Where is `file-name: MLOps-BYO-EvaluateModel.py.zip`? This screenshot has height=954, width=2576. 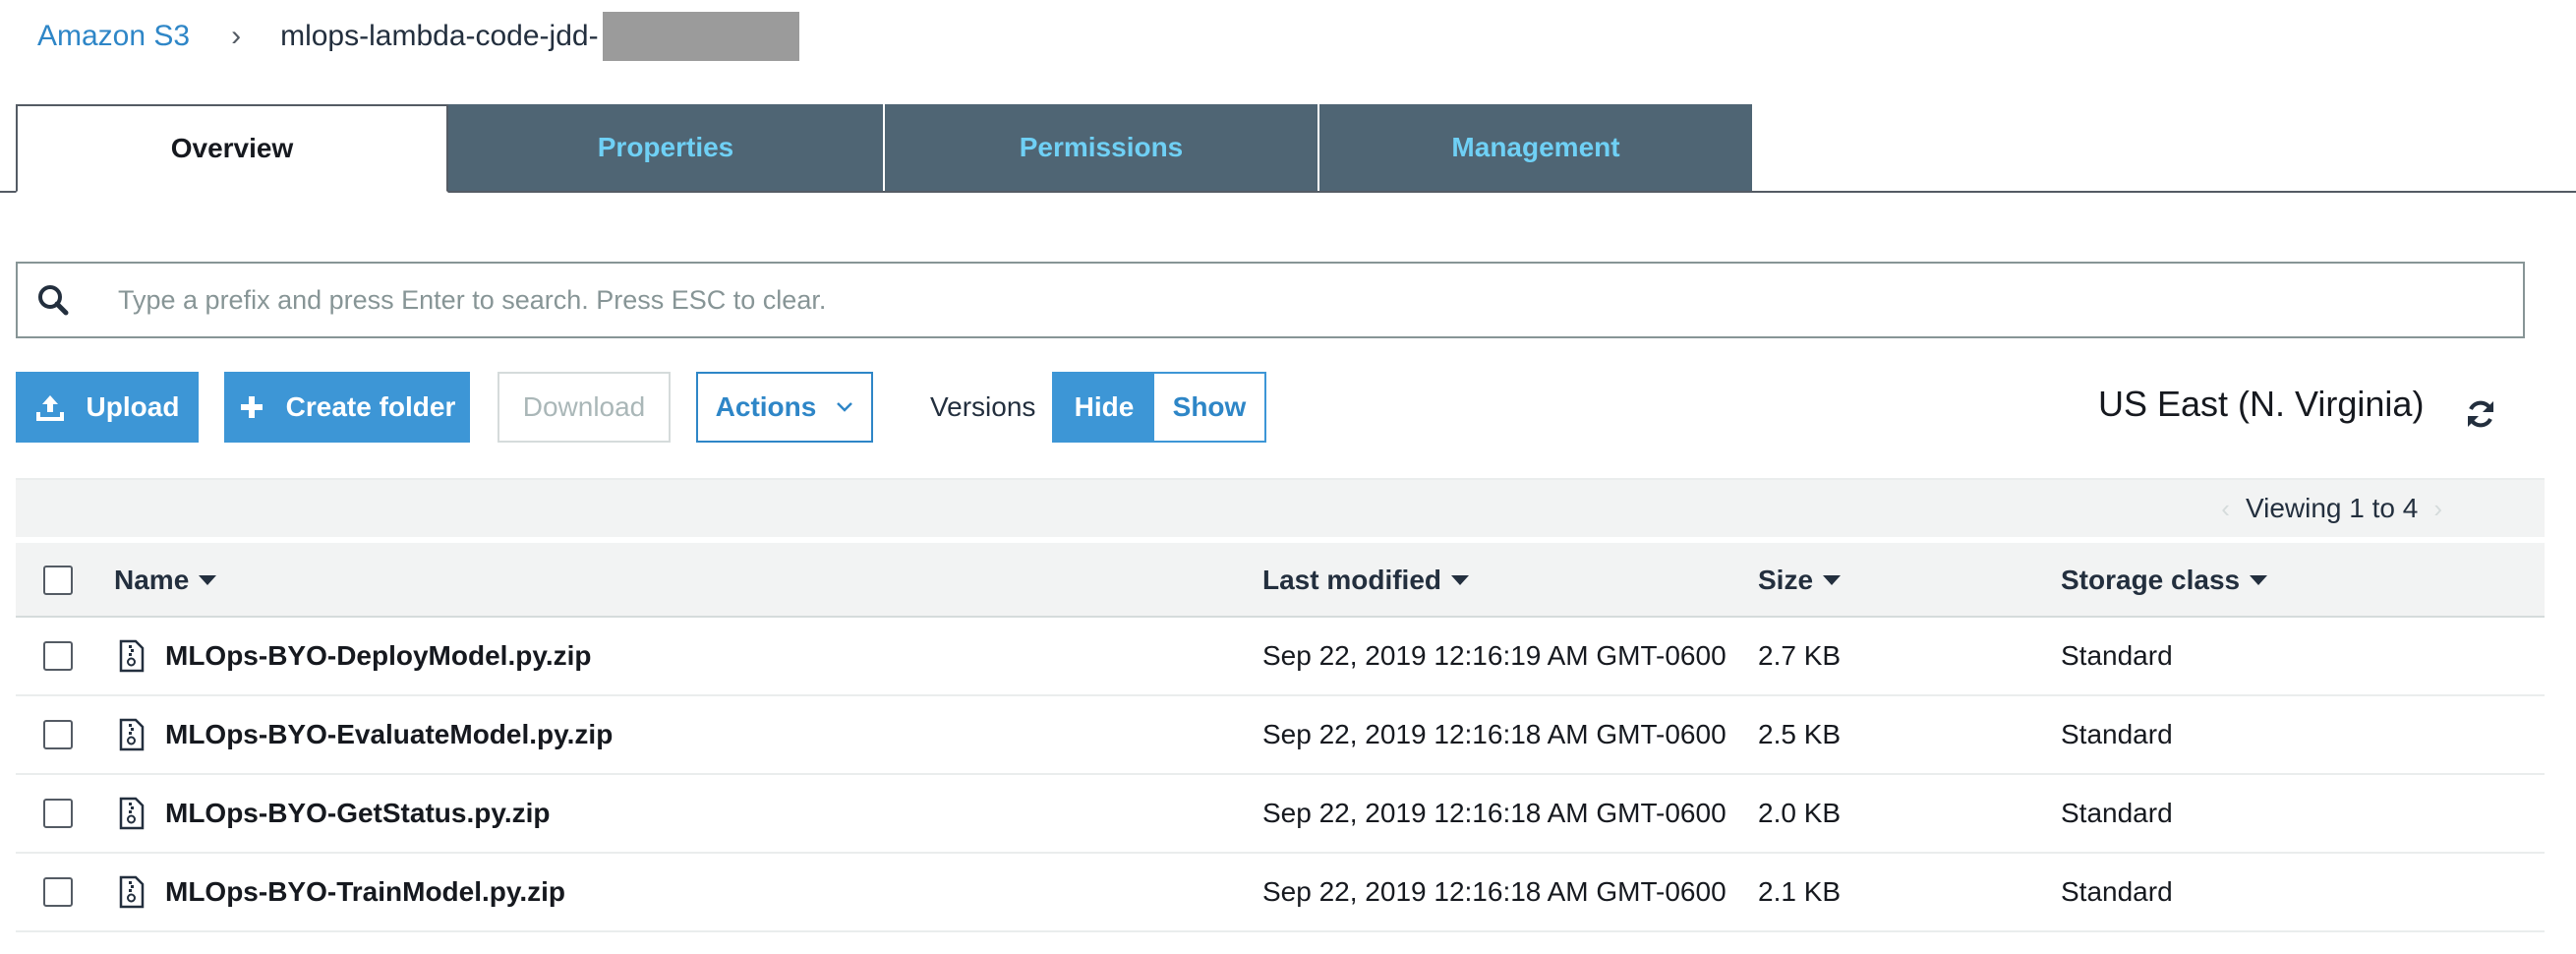 file-name: MLOps-BYO-EvaluateModel.py.zip is located at coordinates (389, 734).